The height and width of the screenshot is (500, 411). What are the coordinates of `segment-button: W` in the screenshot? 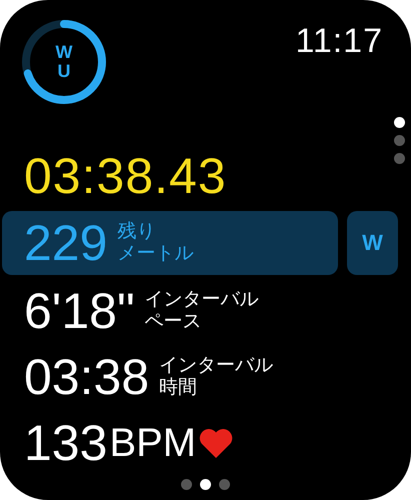 It's located at (372, 243).